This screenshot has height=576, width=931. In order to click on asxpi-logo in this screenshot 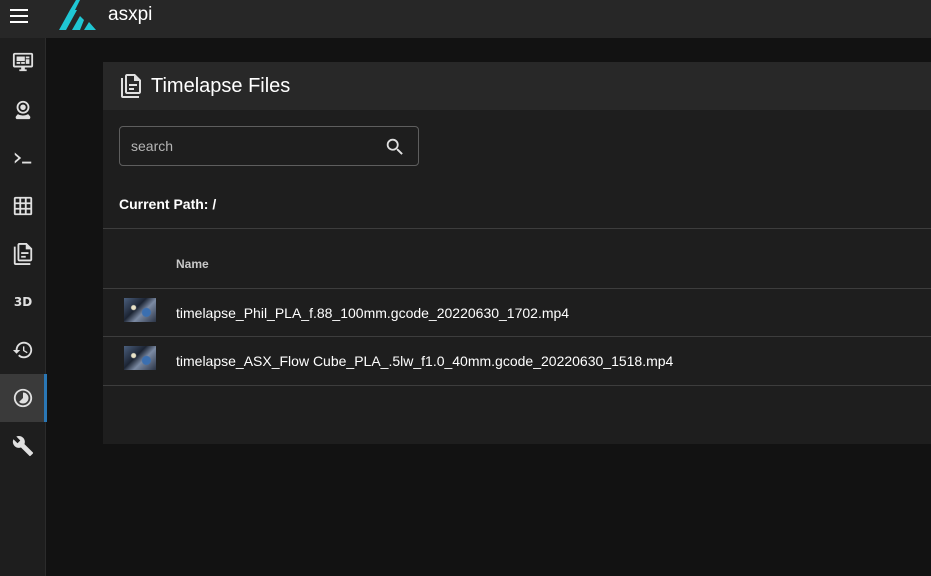, I will do `click(77, 15)`.